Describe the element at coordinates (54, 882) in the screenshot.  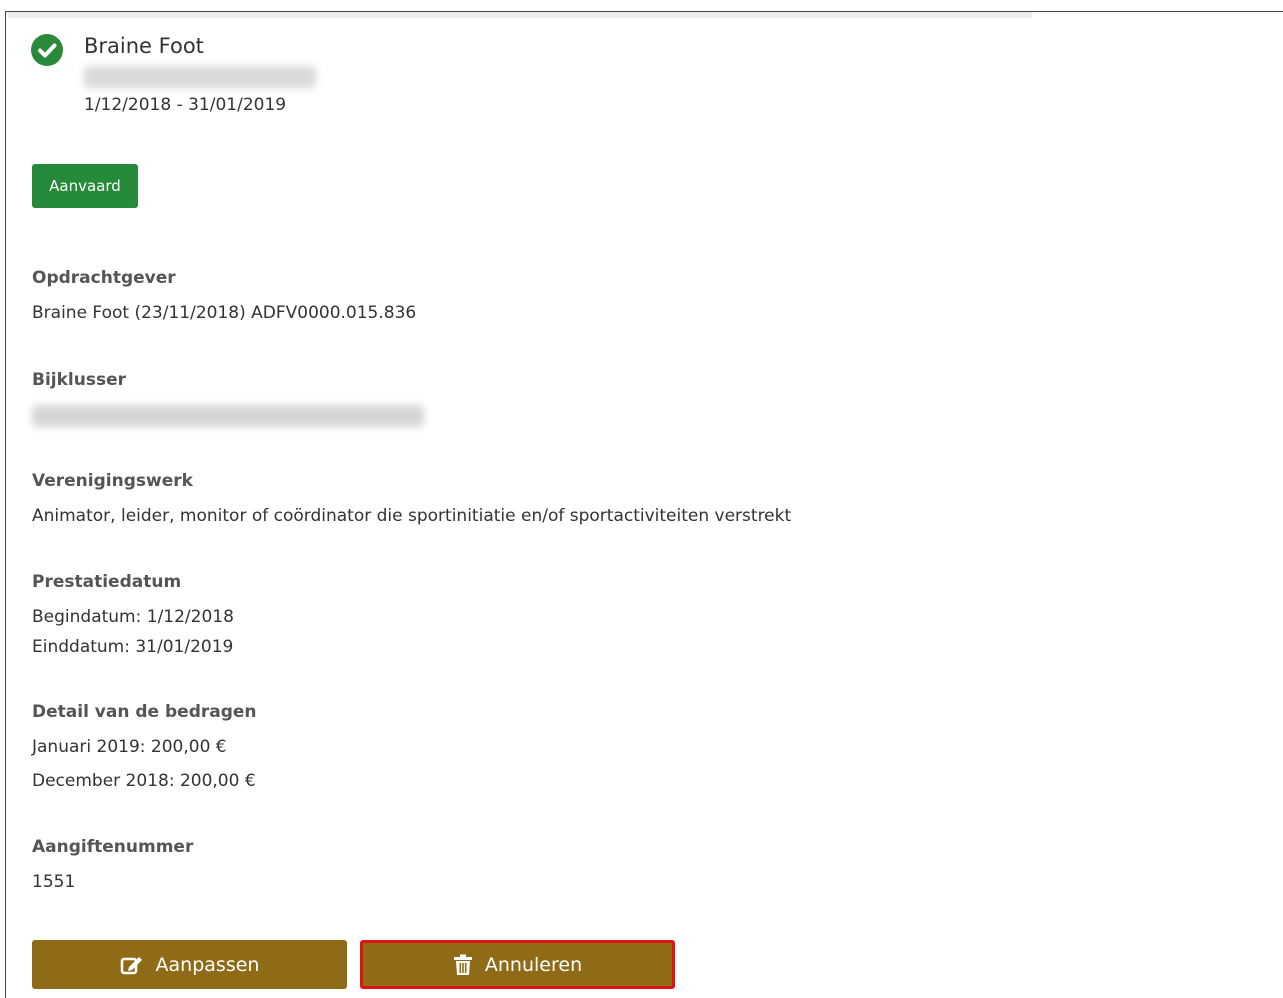
I see `aangiftenummer-value: 1551` at that location.